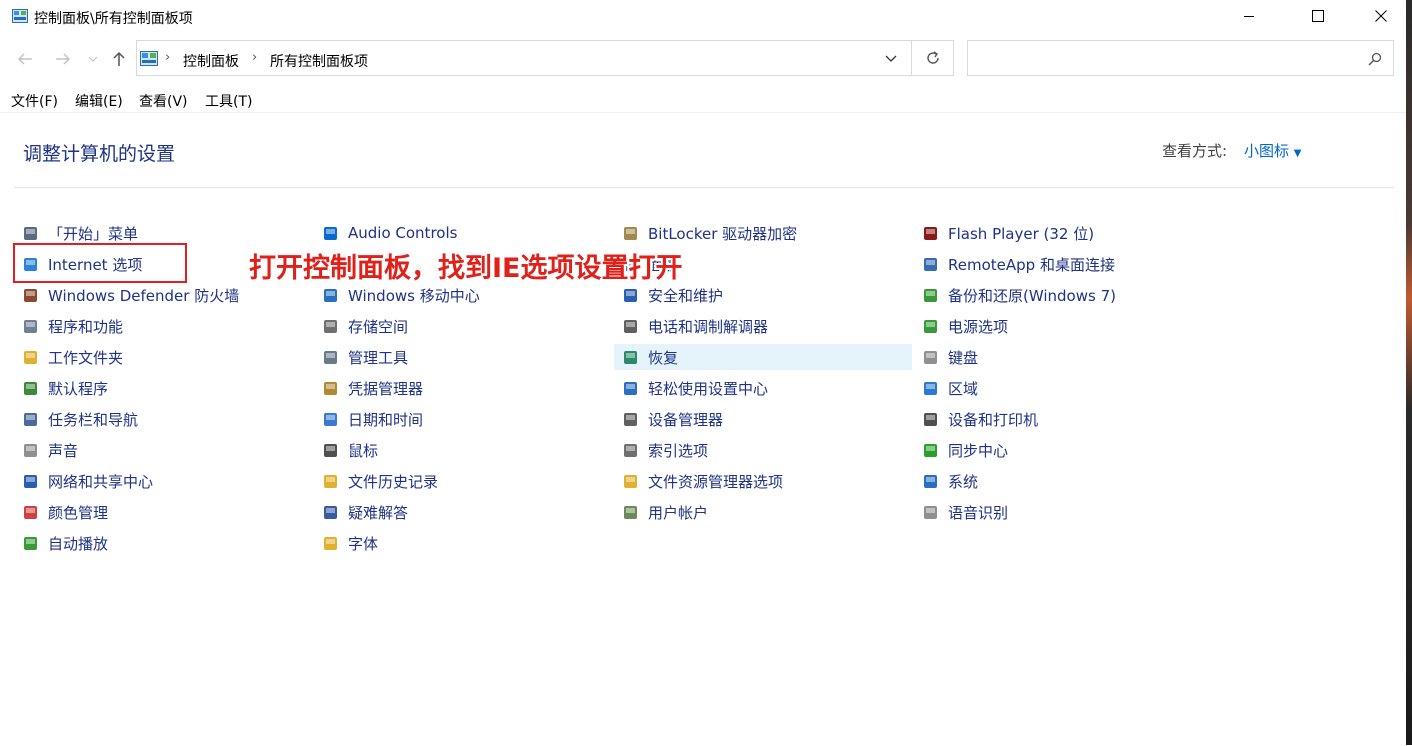 The width and height of the screenshot is (1412, 746). What do you see at coordinates (63, 450) in the screenshot?
I see `control-panel-item-label: 声音` at bounding box center [63, 450].